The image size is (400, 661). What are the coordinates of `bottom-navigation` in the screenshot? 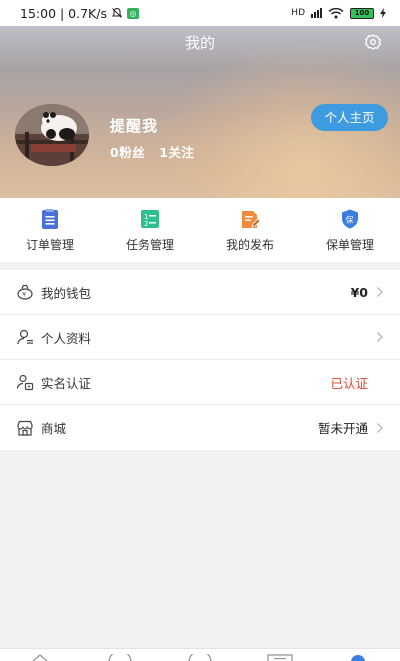 It's located at (200, 654).